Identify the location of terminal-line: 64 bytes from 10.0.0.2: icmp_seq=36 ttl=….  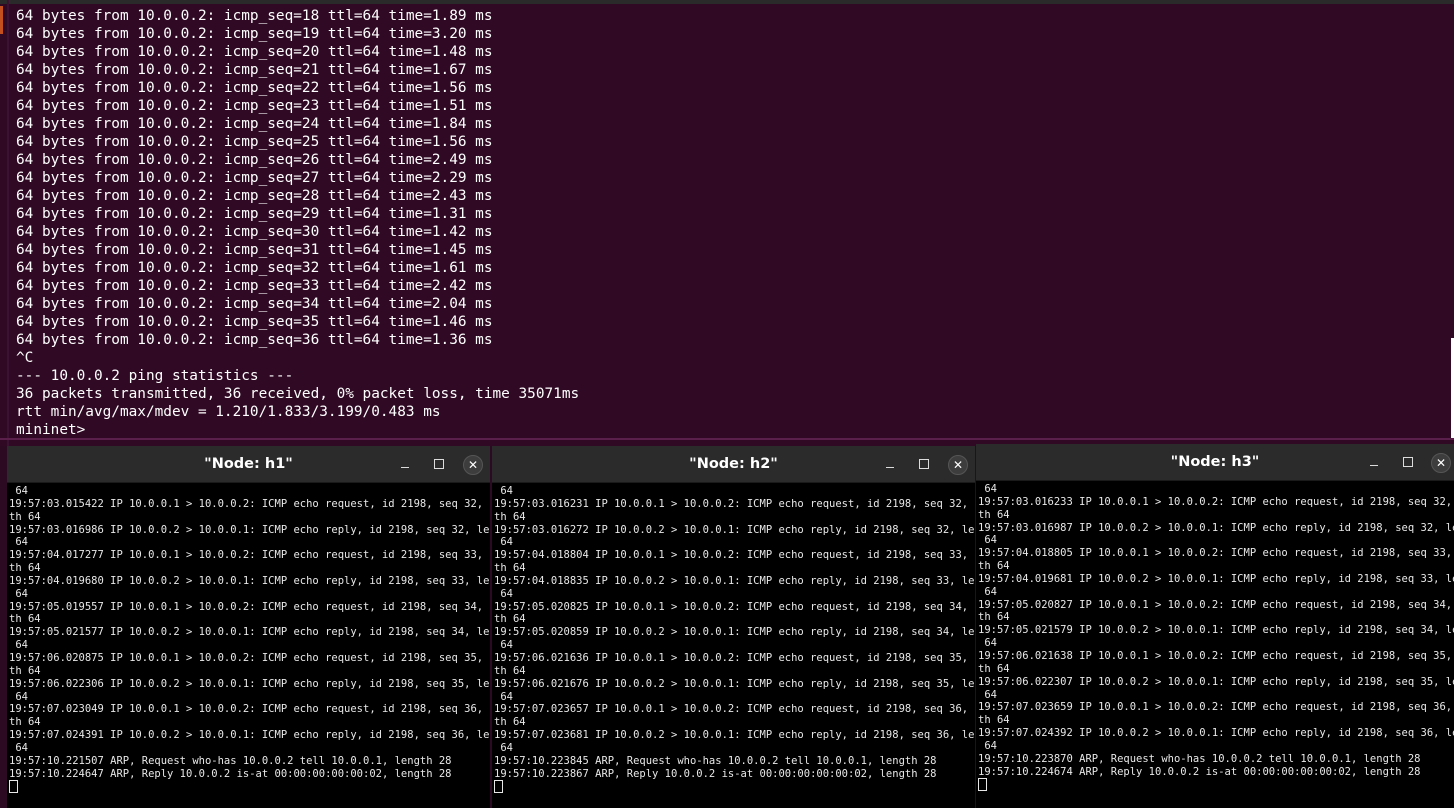
(254, 340).